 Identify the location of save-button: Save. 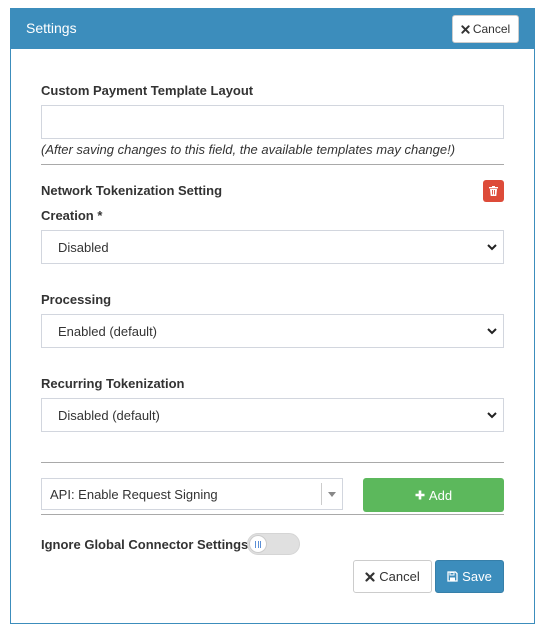
(469, 576).